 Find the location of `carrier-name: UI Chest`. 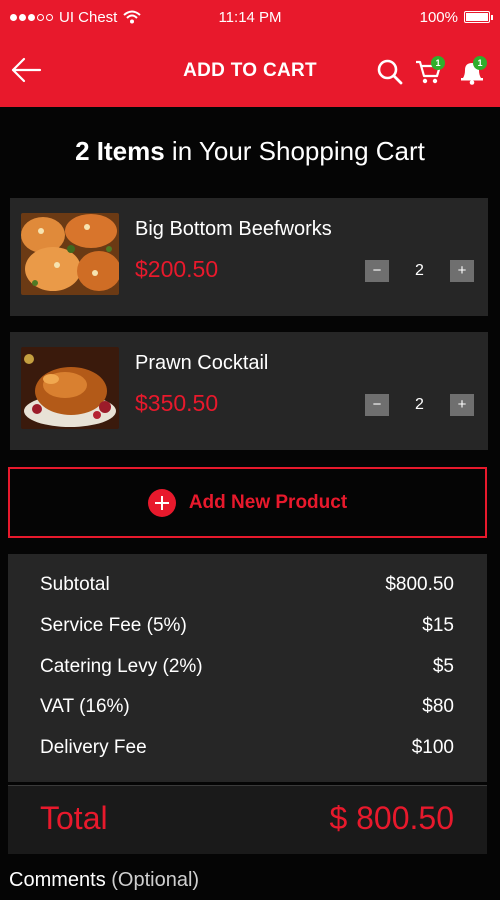

carrier-name: UI Chest is located at coordinates (88, 17).